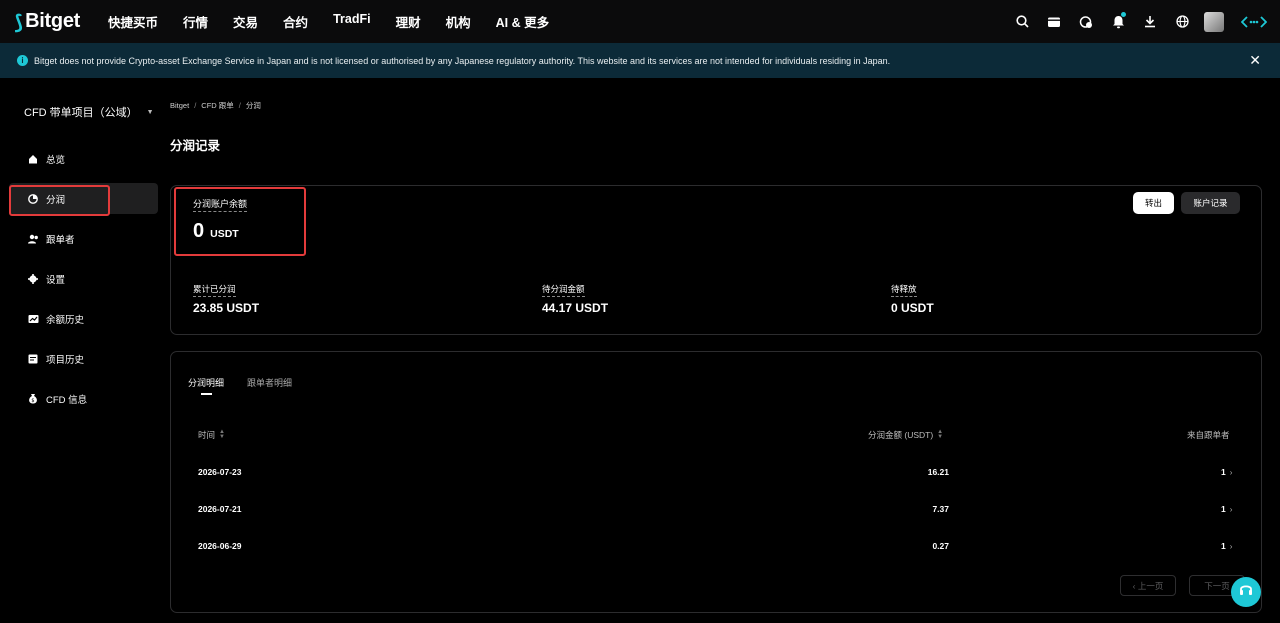  What do you see at coordinates (67, 400) in the screenshot?
I see `sidebar-item-label: CFD 信息` at bounding box center [67, 400].